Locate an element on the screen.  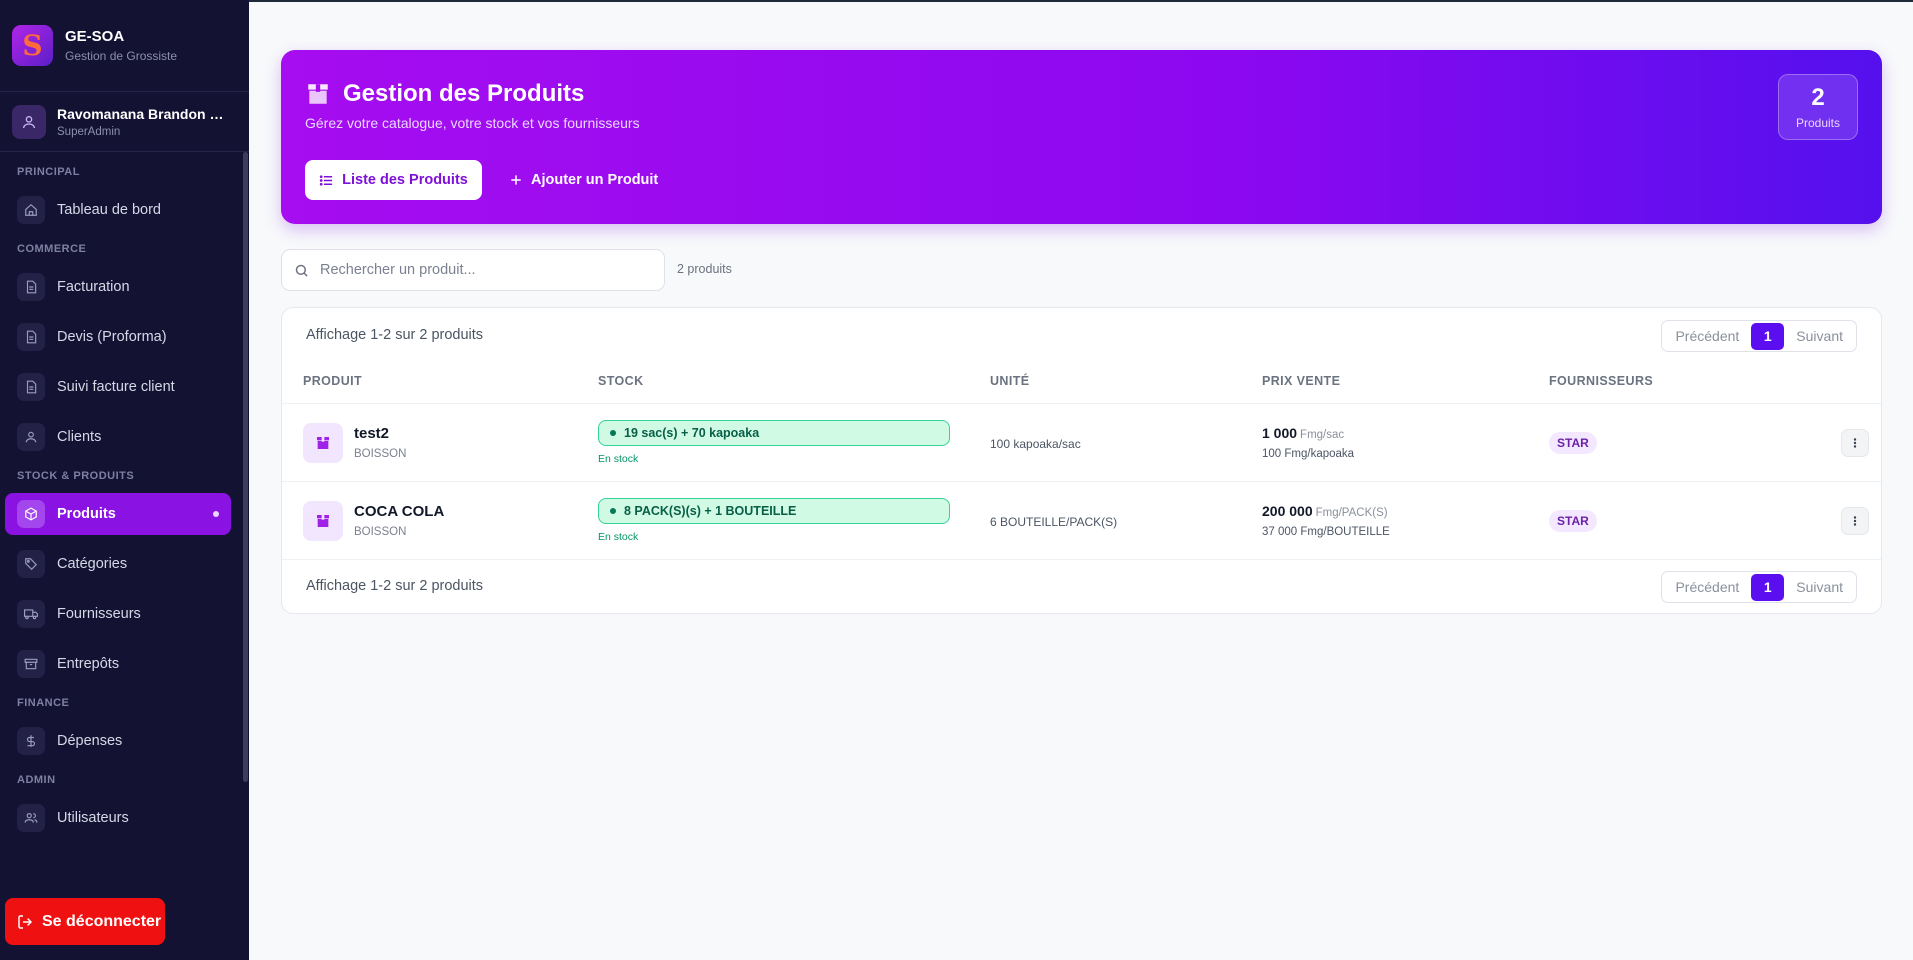
sidebar-item-categories: Catégories is located at coordinates (118, 564).